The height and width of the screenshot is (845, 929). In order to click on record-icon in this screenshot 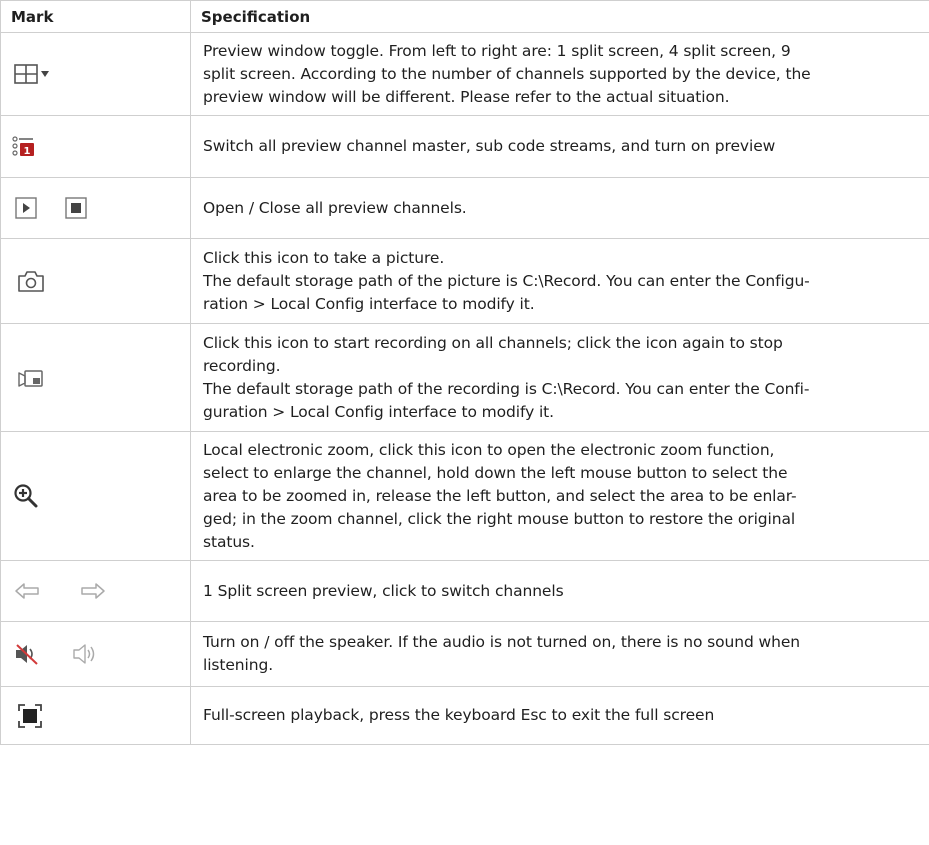, I will do `click(31, 378)`.